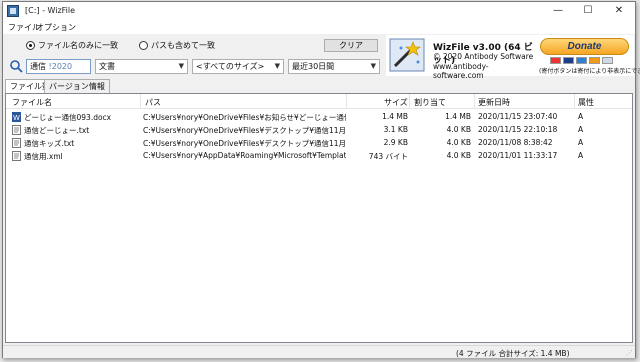 This screenshot has height=362, width=640. What do you see at coordinates (183, 45) in the screenshot?
I see `match-path-label: パスも含めて一致` at bounding box center [183, 45].